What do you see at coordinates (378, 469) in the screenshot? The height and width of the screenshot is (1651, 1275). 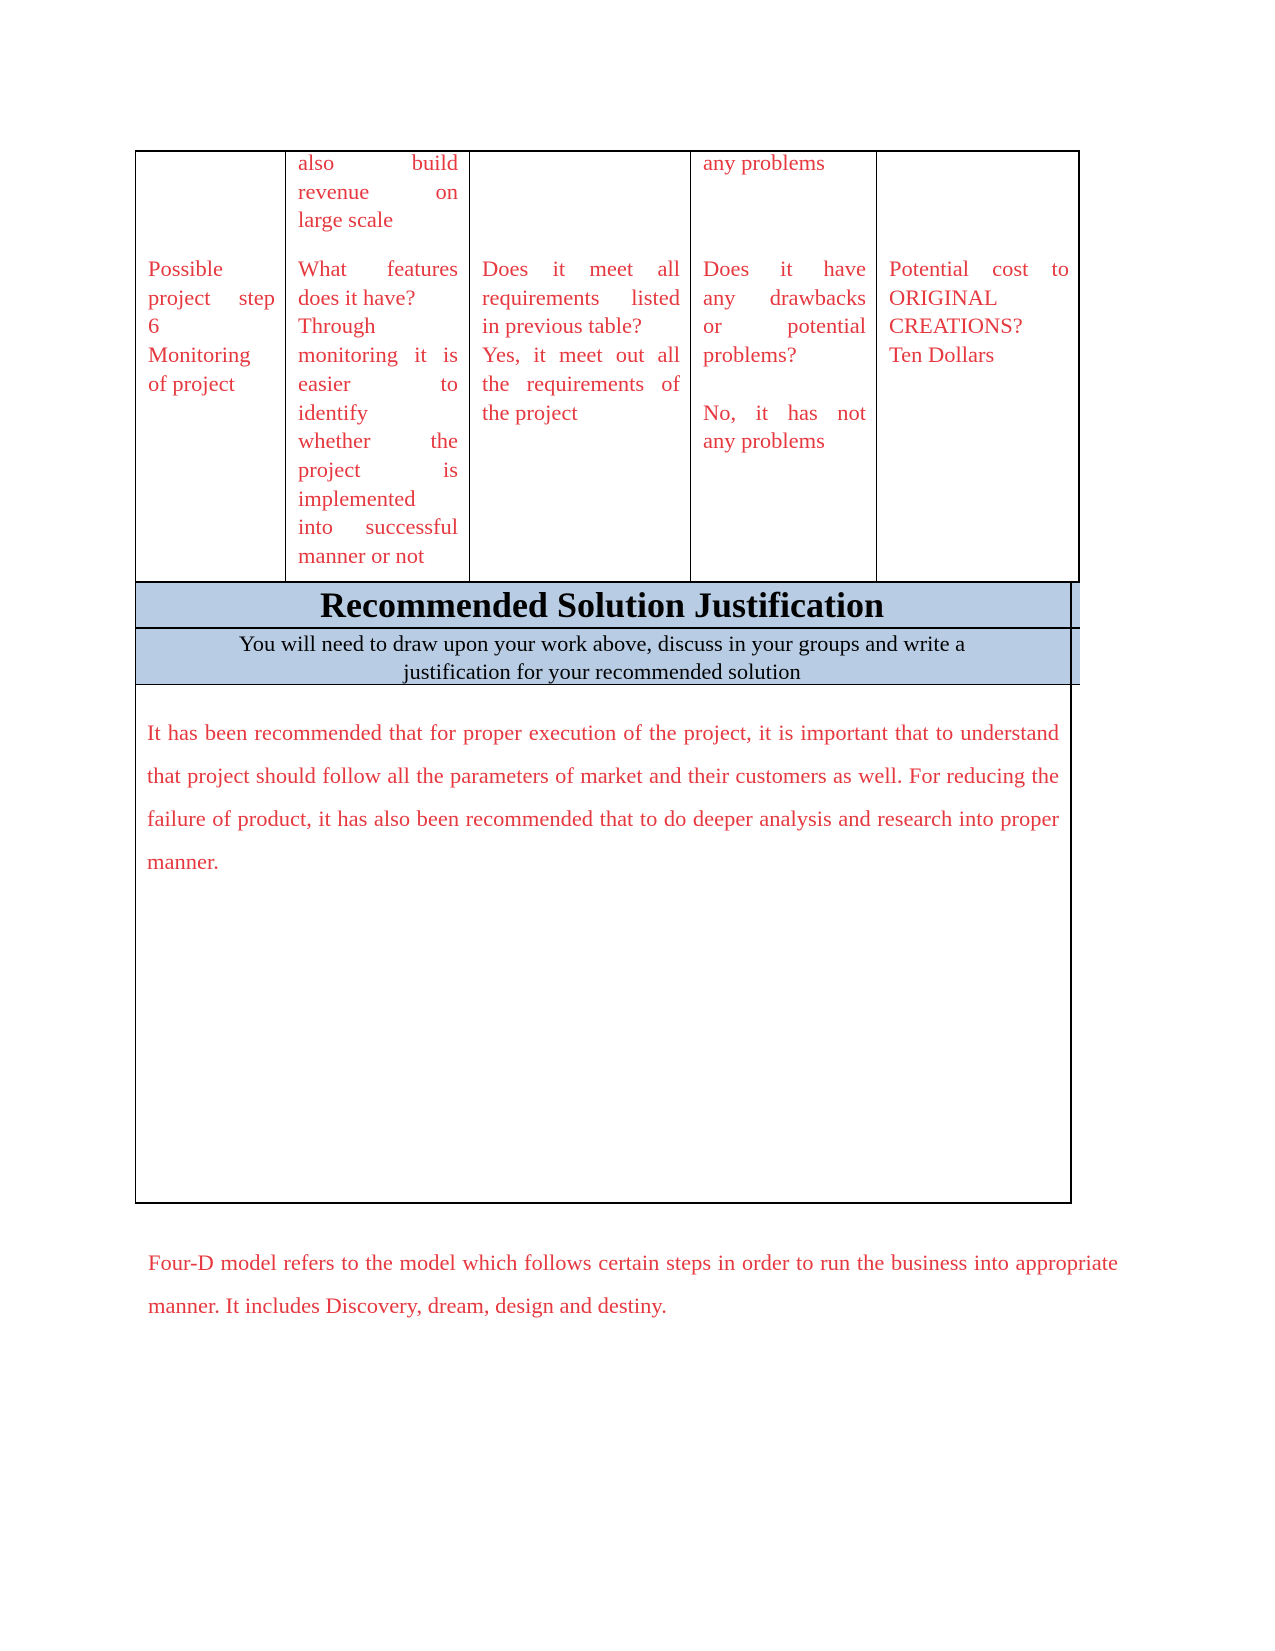 I see `text-line: project is` at bounding box center [378, 469].